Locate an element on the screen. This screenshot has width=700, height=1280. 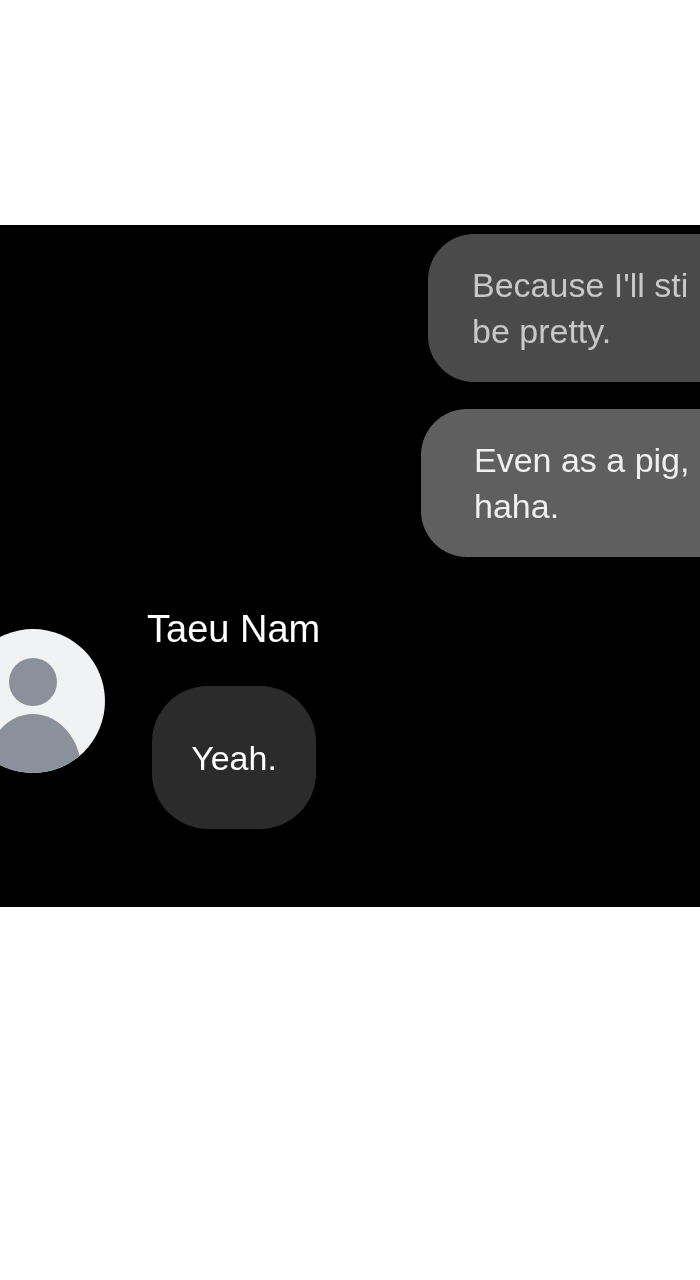
message-text: Yeah. is located at coordinates (234, 757).